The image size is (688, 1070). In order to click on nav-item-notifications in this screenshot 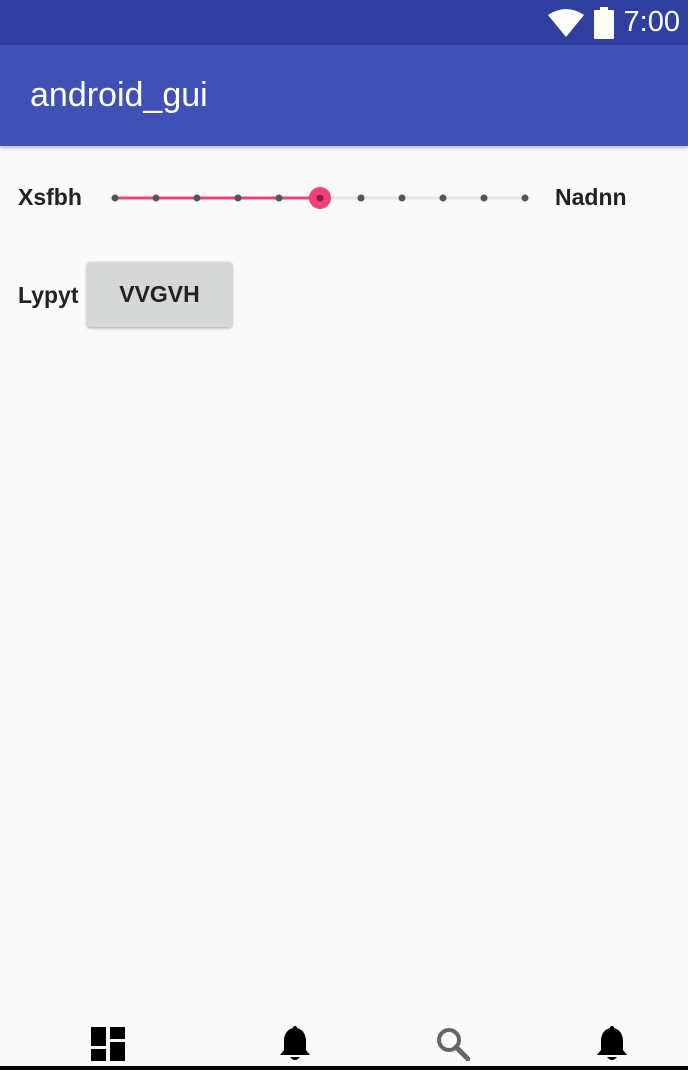, I will do `click(295, 1044)`.